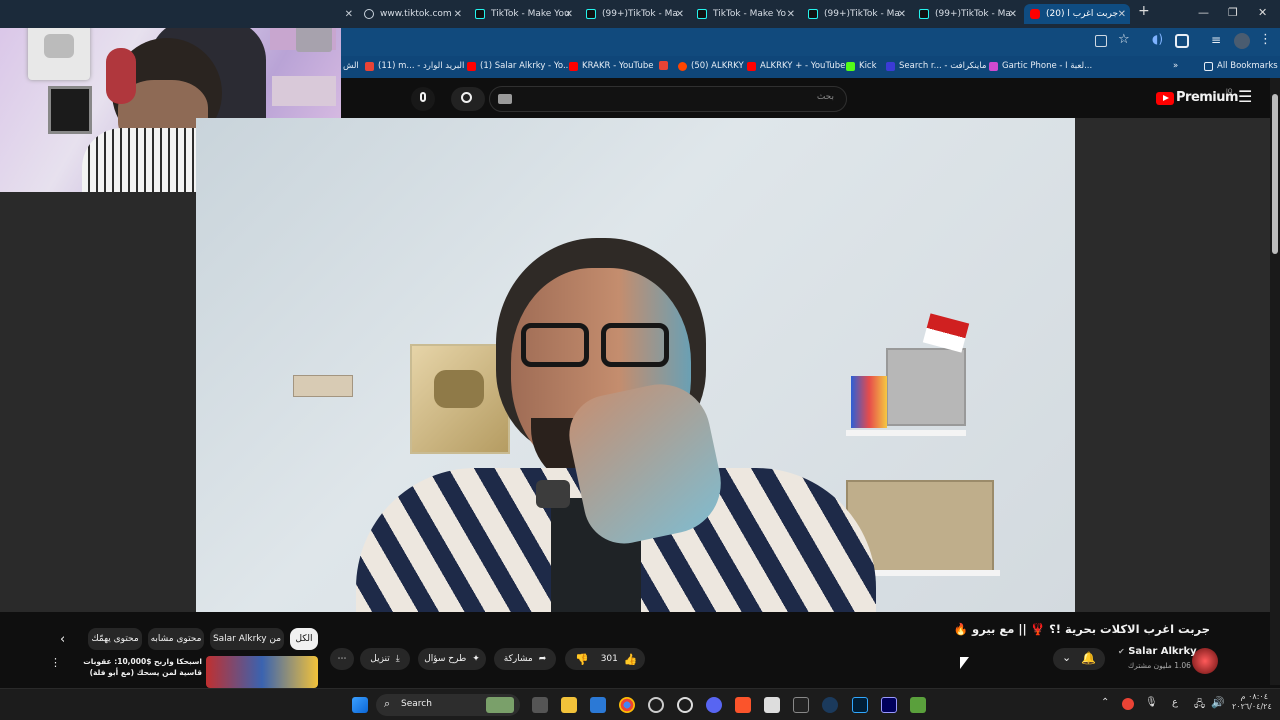 The width and height of the screenshot is (1280, 720). What do you see at coordinates (1241, 66) in the screenshot?
I see `all-bookmarks-button: All Bookmarks` at bounding box center [1241, 66].